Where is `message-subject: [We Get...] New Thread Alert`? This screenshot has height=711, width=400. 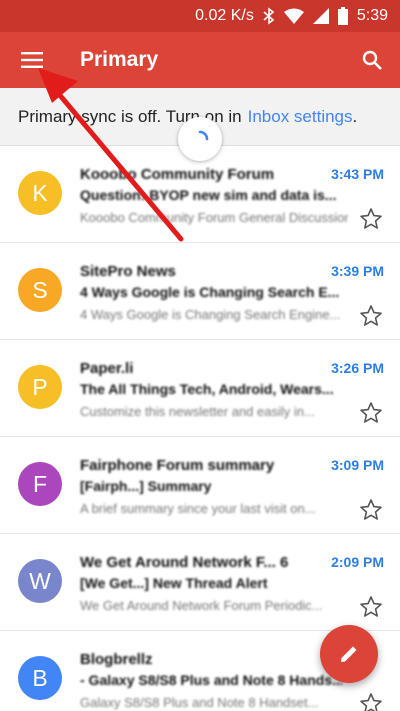 message-subject: [We Get...] New Thread Alert is located at coordinates (174, 583).